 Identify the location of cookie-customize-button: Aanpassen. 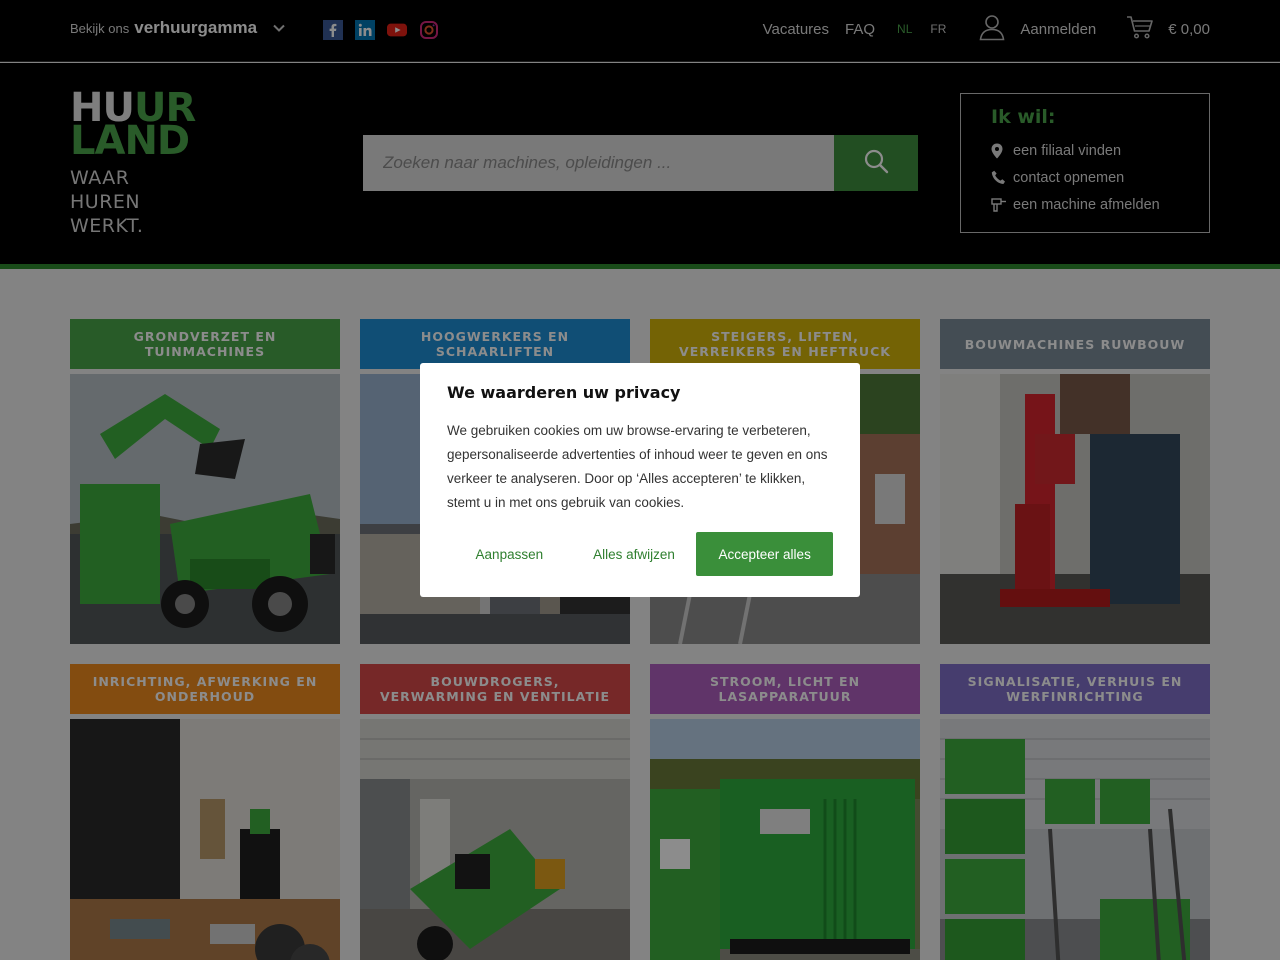
(509, 554).